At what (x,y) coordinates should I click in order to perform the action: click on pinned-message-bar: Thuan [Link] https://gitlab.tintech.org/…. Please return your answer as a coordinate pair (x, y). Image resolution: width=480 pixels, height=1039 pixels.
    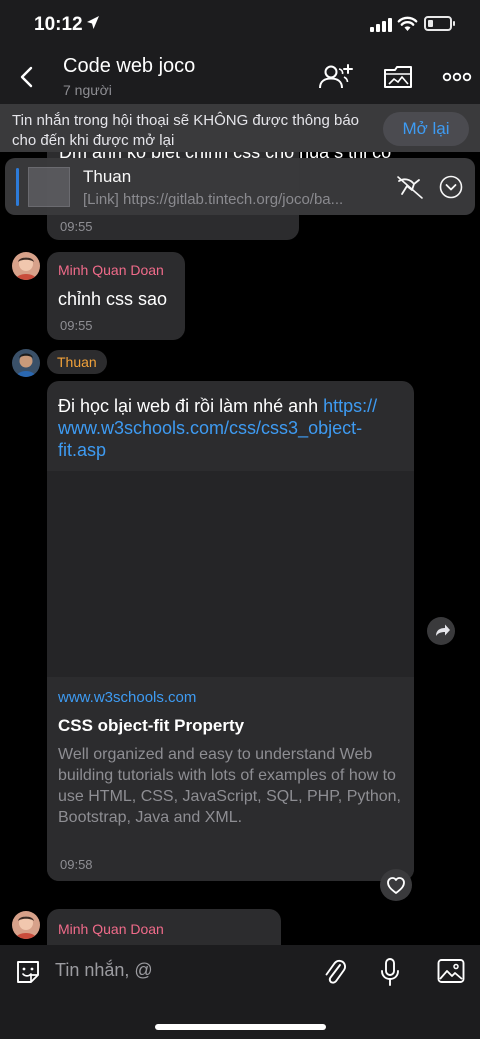
    Looking at the image, I should click on (240, 186).